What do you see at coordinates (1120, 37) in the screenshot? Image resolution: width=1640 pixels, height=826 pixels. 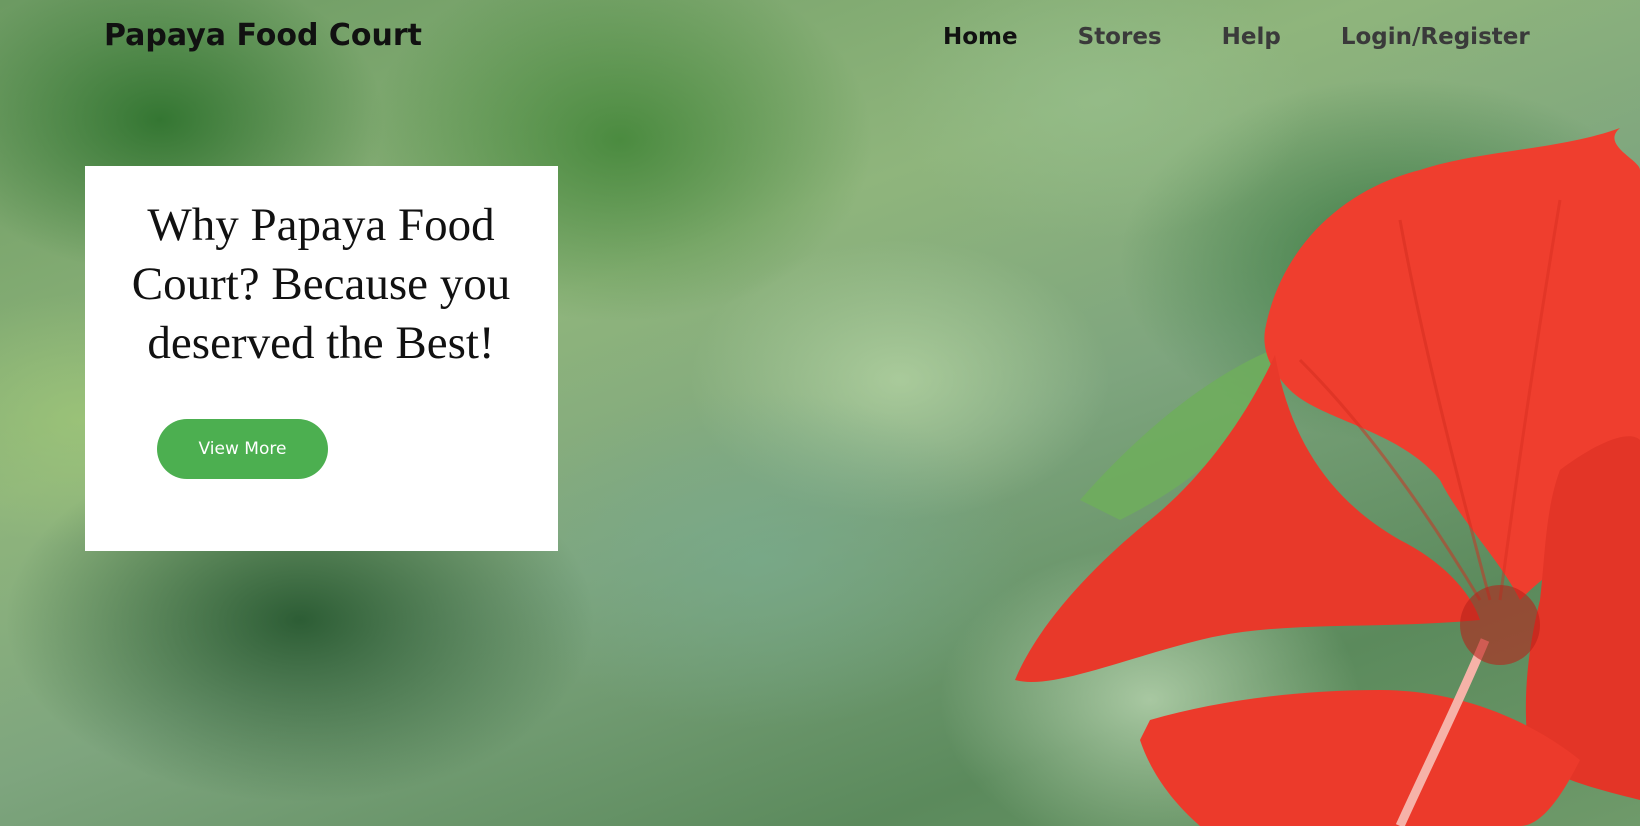 I see `nav-link-stores: Stores` at bounding box center [1120, 37].